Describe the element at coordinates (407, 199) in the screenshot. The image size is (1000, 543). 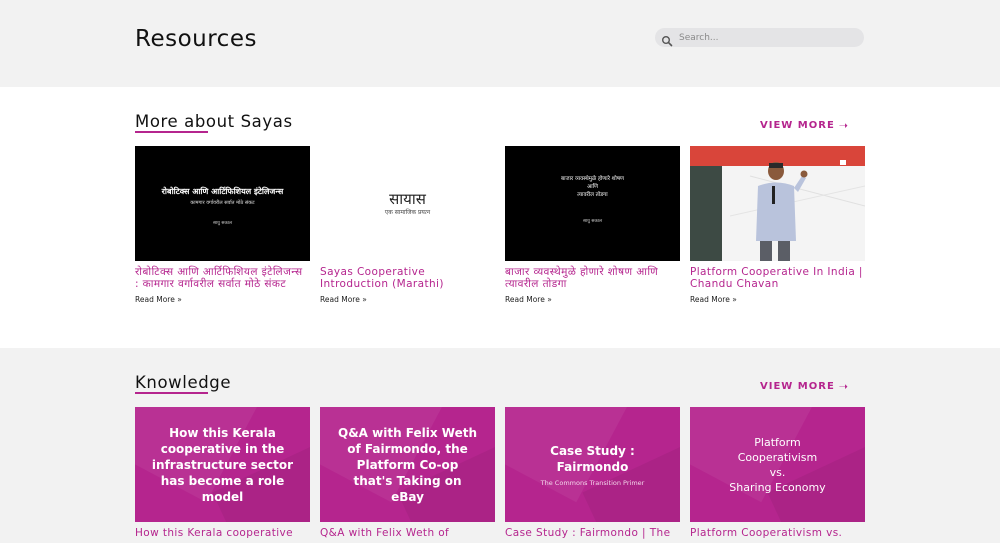
I see `thumbnail-text: सायास` at that location.